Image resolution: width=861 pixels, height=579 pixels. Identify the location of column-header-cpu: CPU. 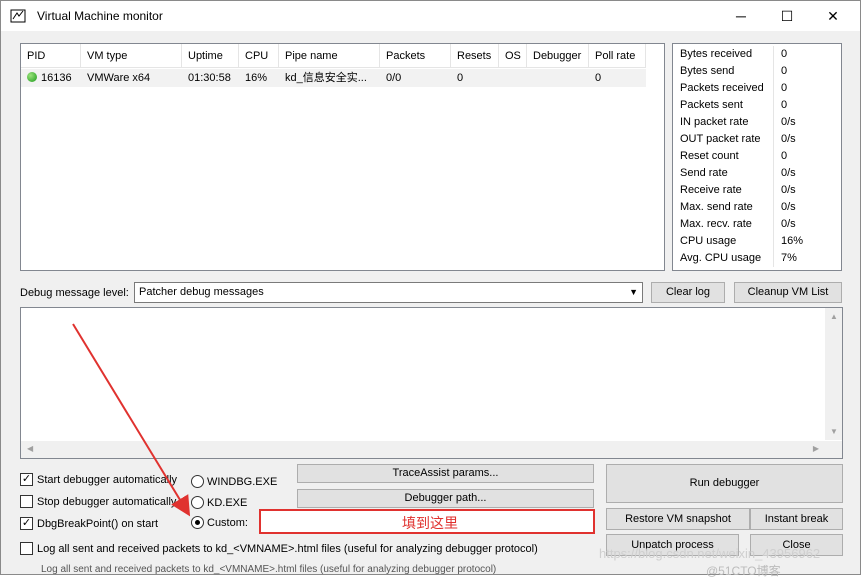
(259, 56).